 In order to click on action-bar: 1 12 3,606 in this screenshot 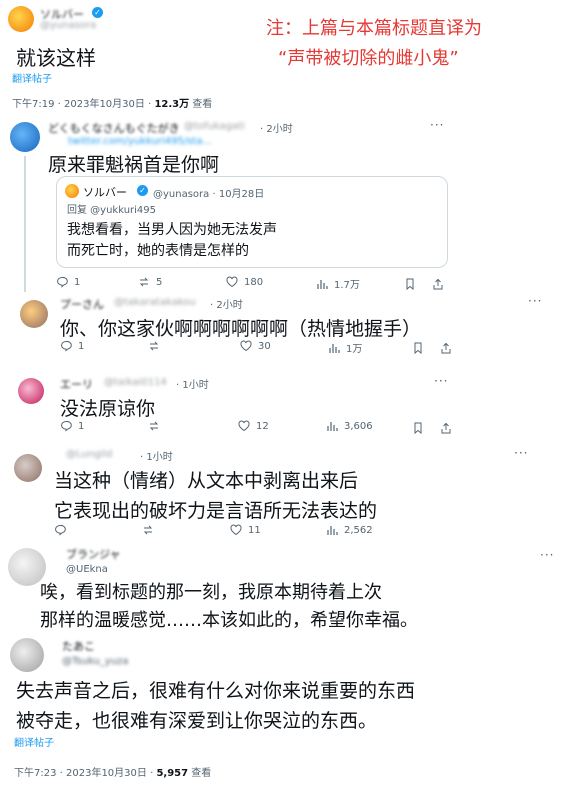, I will do `click(258, 428)`.